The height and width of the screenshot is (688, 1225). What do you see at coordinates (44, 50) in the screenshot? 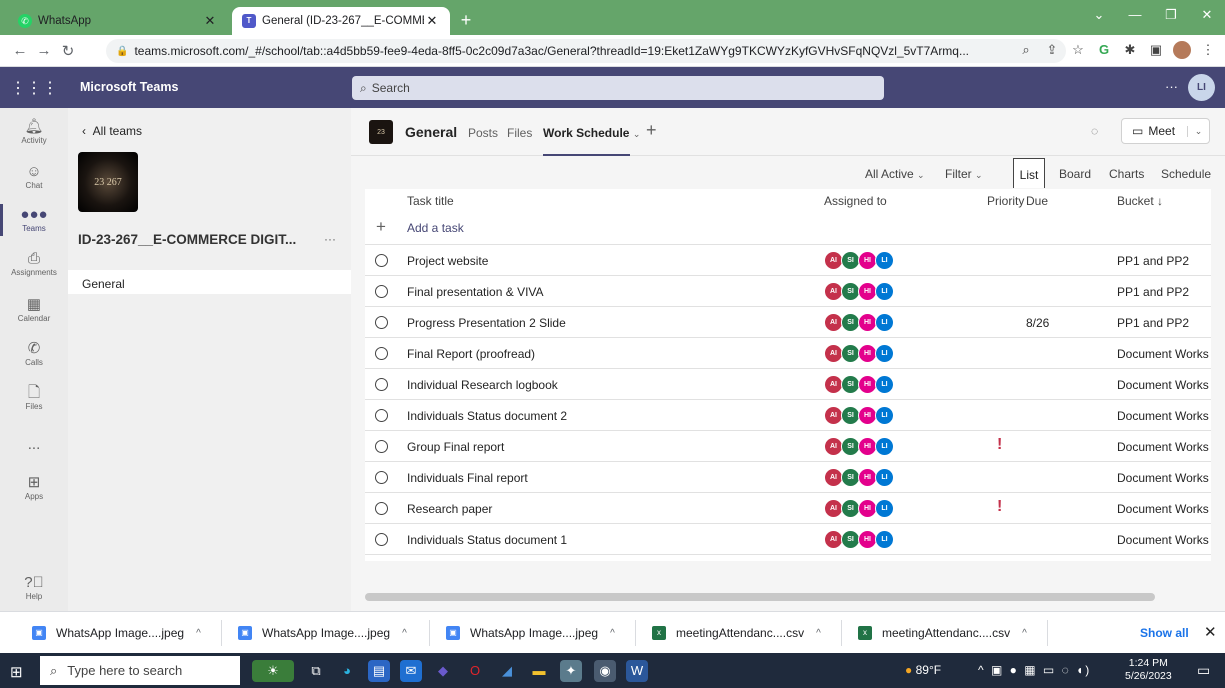
I see `forward-icon: →` at bounding box center [44, 50].